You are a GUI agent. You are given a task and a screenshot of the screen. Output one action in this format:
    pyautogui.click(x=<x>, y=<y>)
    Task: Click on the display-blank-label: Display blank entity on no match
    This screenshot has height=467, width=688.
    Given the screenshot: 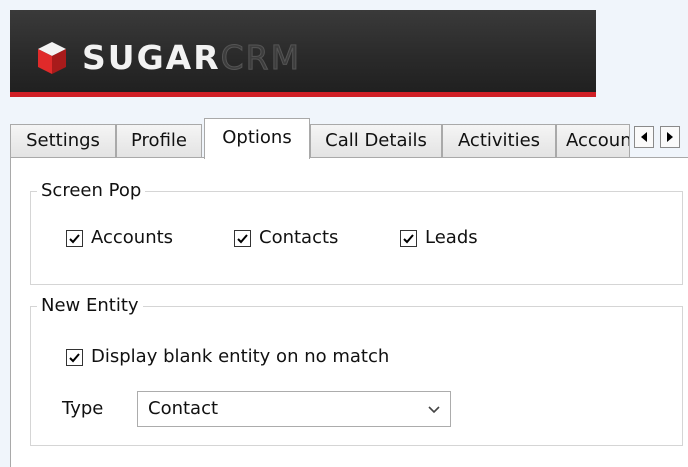 What is the action you would take?
    pyautogui.click(x=240, y=356)
    